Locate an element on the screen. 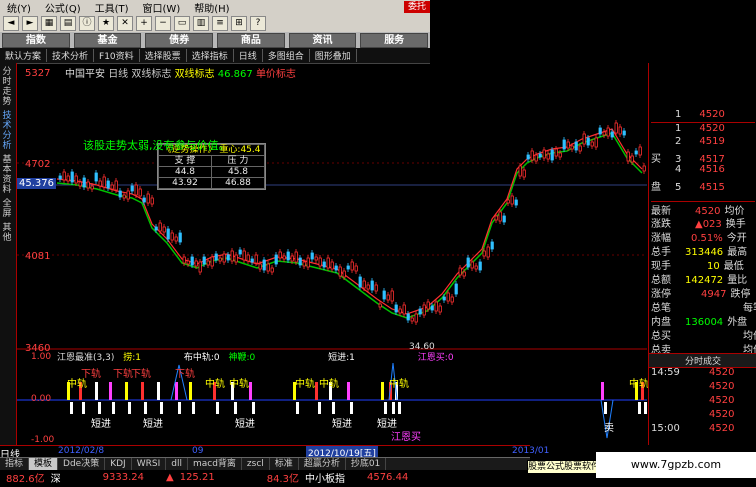 The width and height of the screenshot is (756, 487). tab-super: 超赢分析 is located at coordinates (322, 464).